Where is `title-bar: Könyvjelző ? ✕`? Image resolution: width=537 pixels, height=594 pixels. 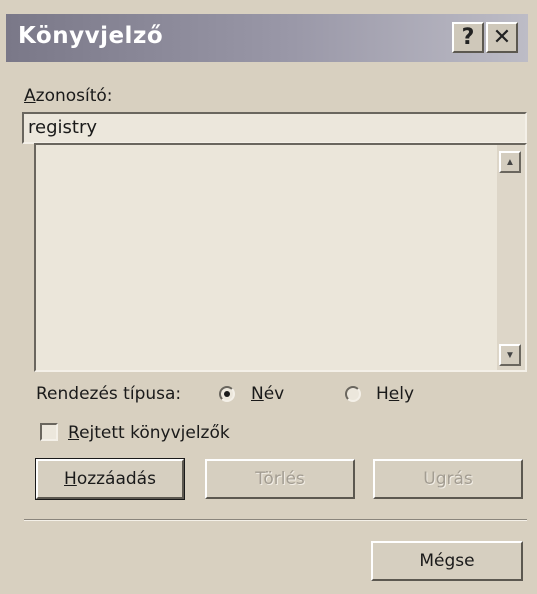
title-bar: Könyvjelző ? ✕ is located at coordinates (267, 38).